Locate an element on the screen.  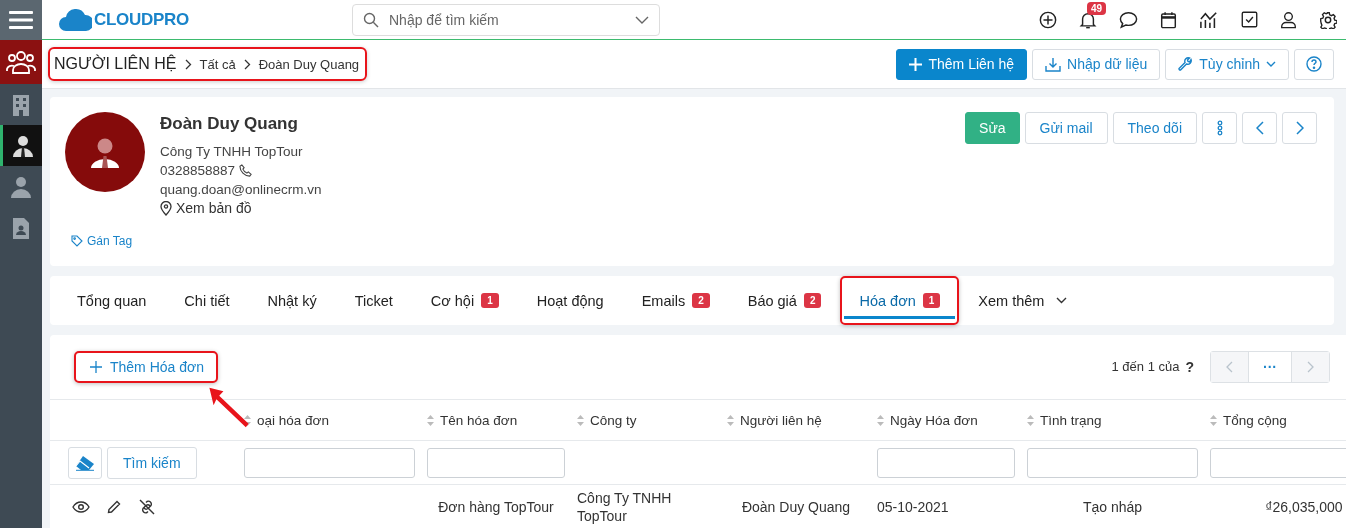
contacts-icon is located at coordinates (21, 62).